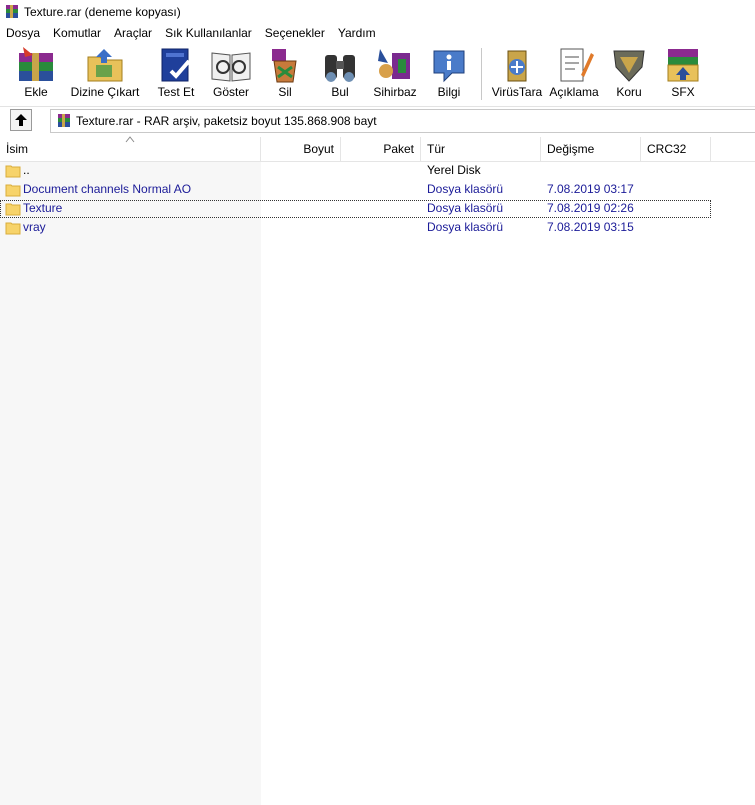 This screenshot has height=805, width=755. I want to click on view-file-icon, so click(231, 67).